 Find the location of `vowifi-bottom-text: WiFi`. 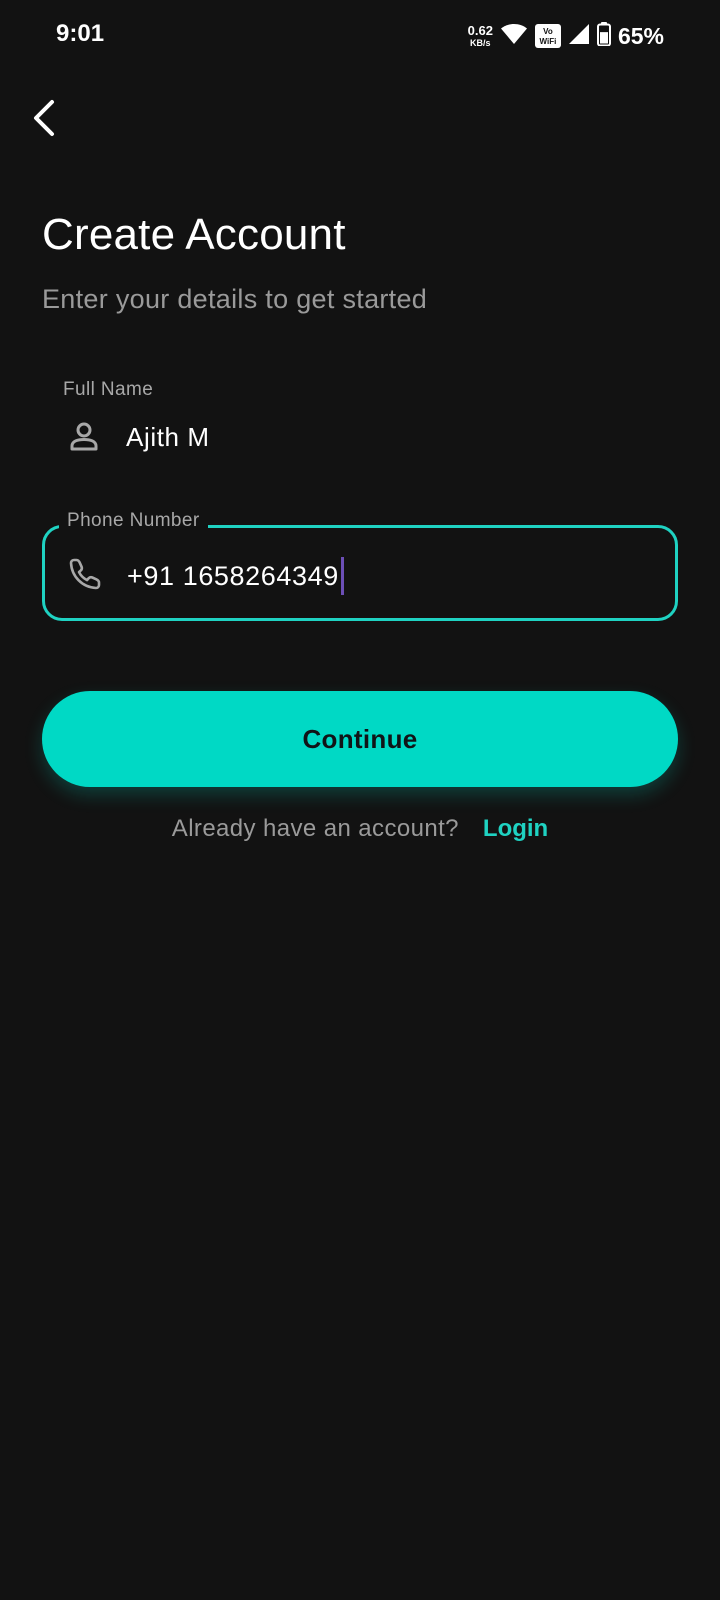

vowifi-bottom-text: WiFi is located at coordinates (548, 41).